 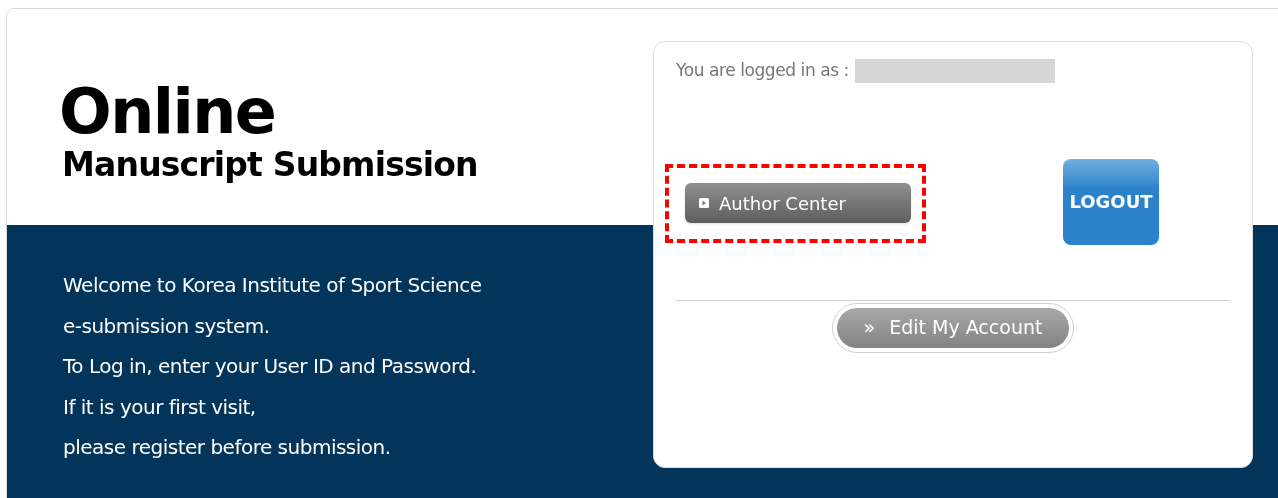 What do you see at coordinates (270, 165) in the screenshot?
I see `site-subtitle: Manuscript Submission` at bounding box center [270, 165].